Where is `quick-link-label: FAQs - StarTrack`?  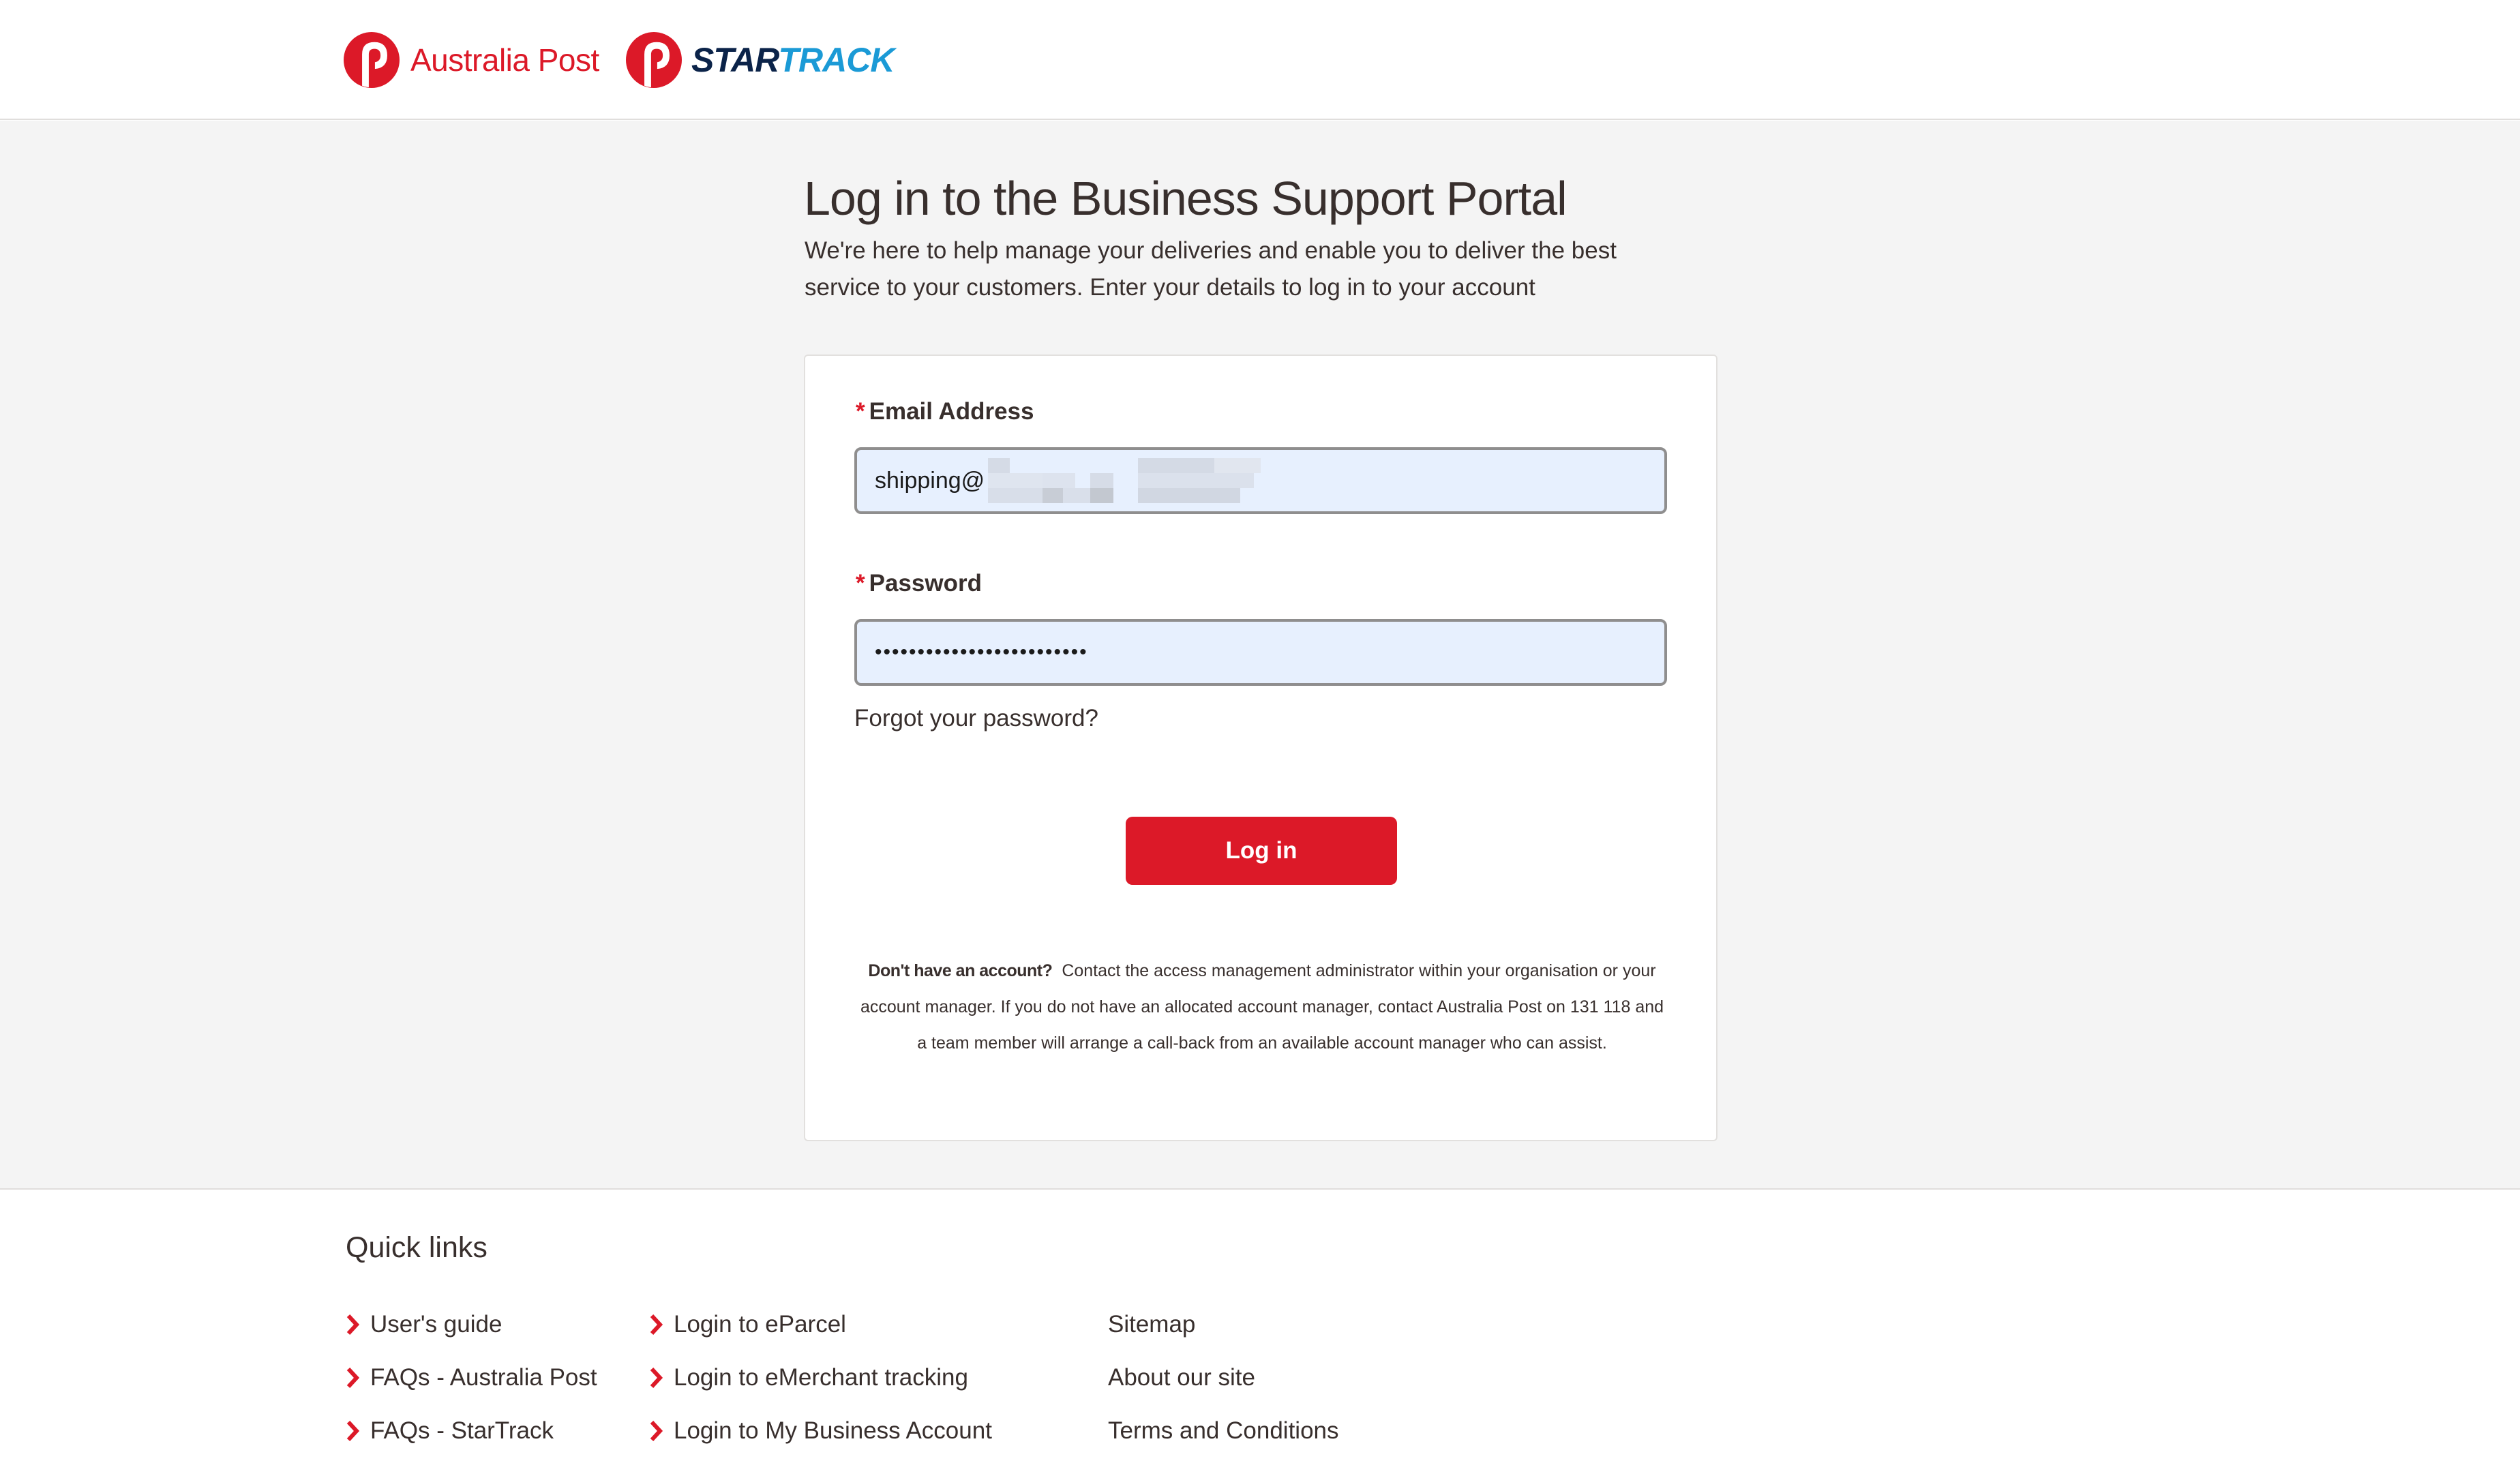
quick-link-label: FAQs - StarTrack is located at coordinates (462, 1430).